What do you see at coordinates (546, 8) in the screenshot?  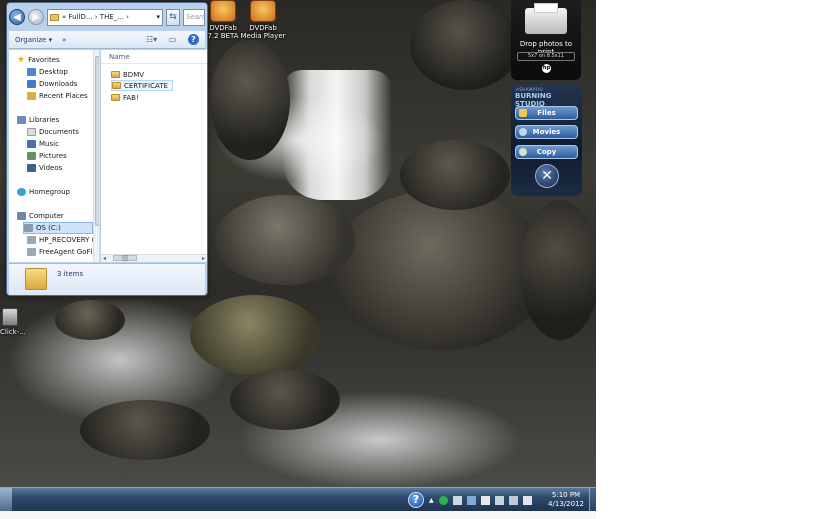 I see `paper-icon` at bounding box center [546, 8].